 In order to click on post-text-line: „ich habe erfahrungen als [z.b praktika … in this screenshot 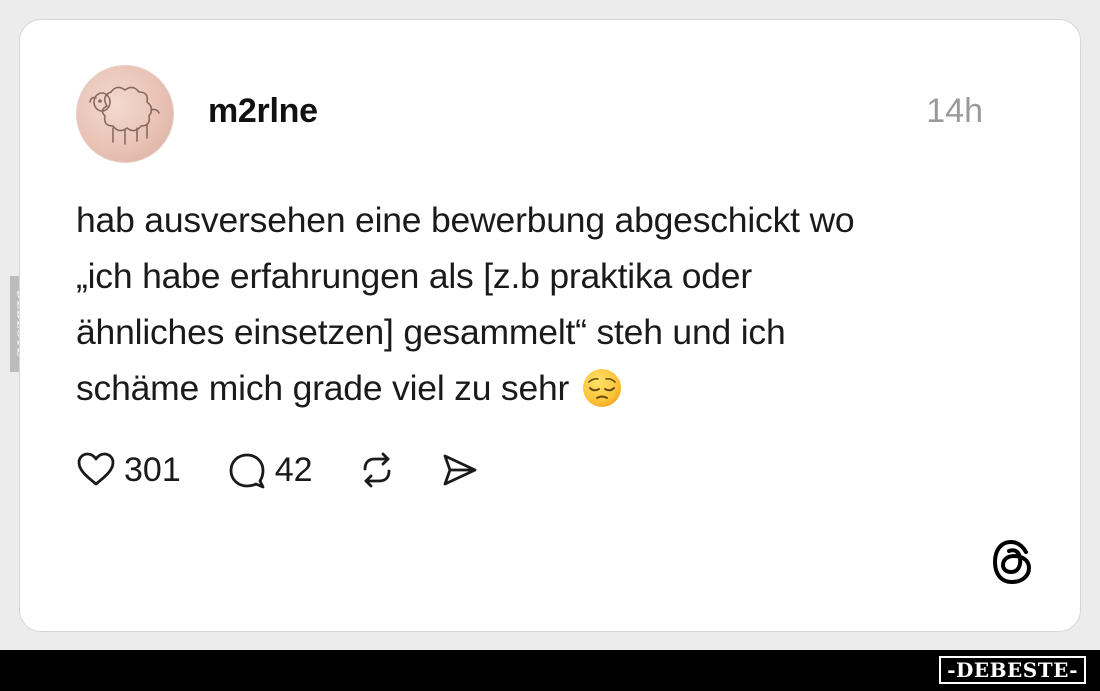, I will do `click(414, 276)`.